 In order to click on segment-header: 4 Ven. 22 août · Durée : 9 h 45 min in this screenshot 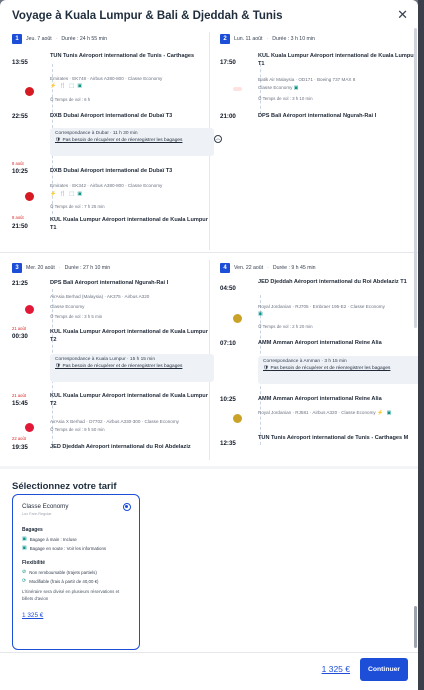, I will do `click(268, 268)`.